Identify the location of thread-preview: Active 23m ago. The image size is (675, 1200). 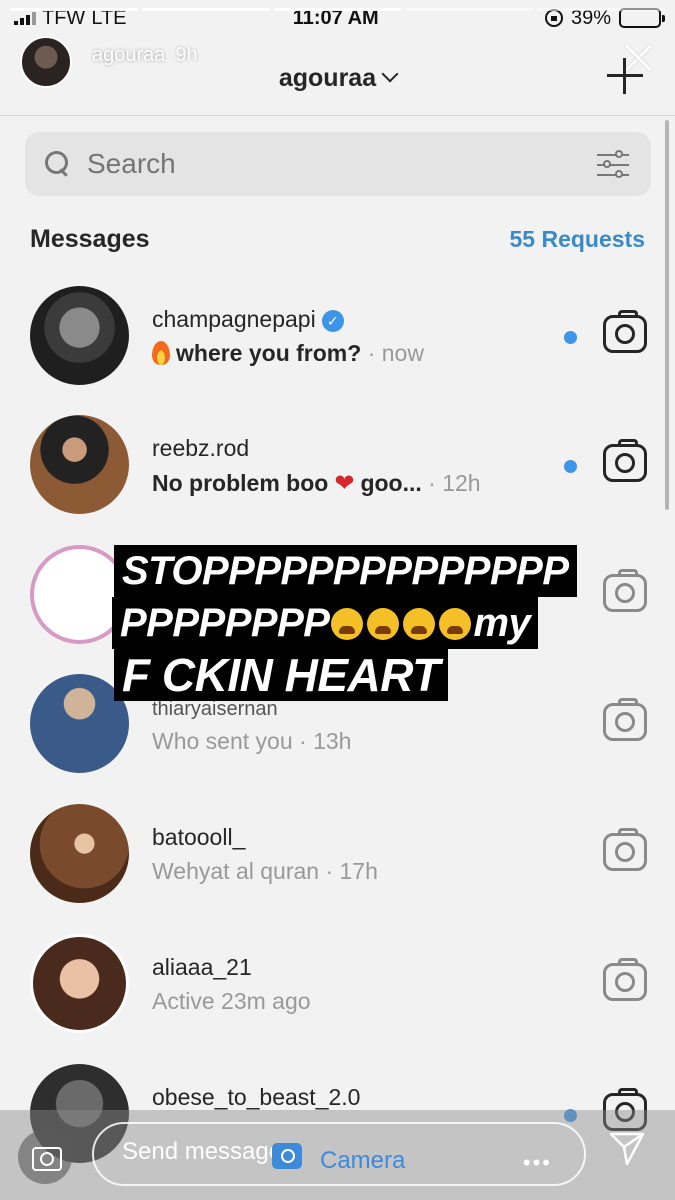
(231, 1001).